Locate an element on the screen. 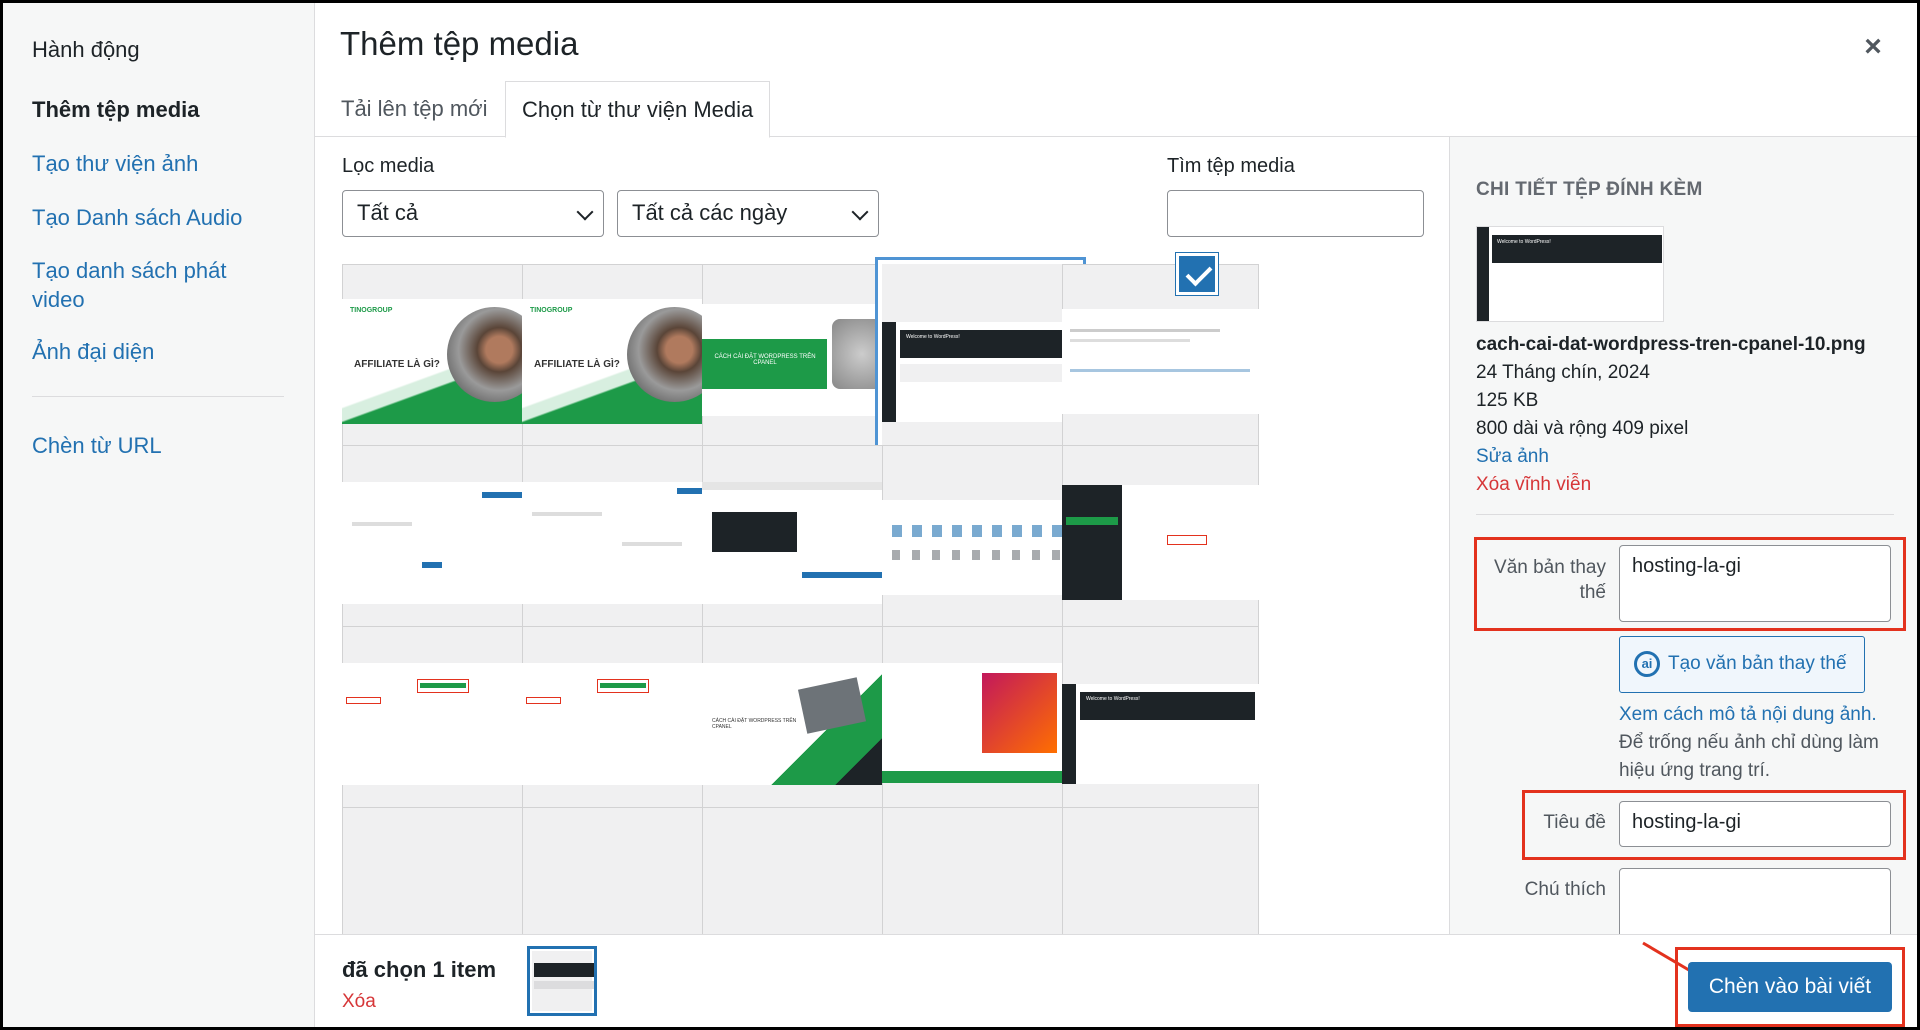 The height and width of the screenshot is (1030, 1920). menu-heading: Hành động is located at coordinates (86, 49).